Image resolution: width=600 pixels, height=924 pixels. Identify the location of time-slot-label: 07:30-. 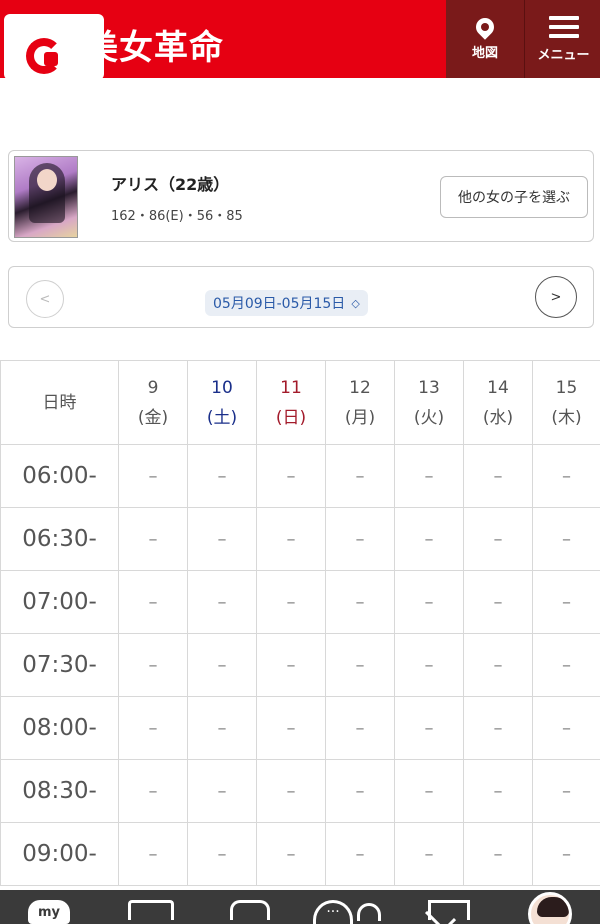
(59, 665).